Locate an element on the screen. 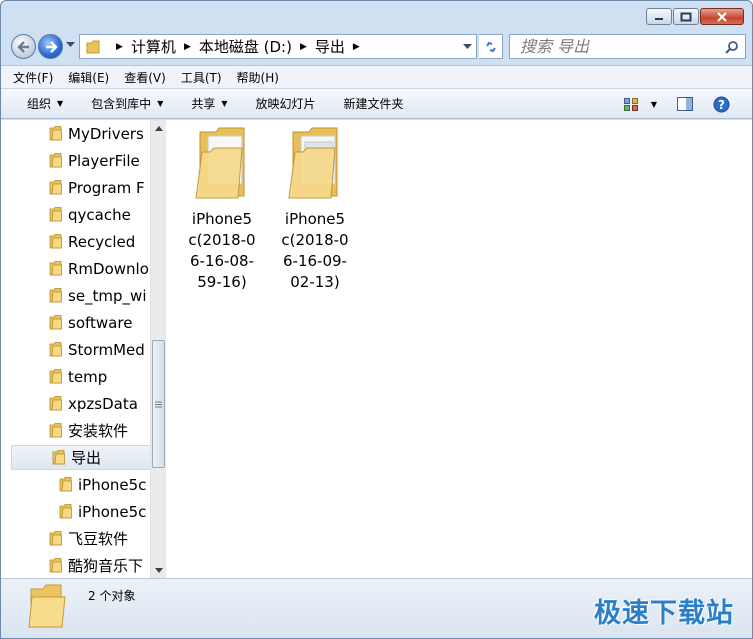  include-in-library-button: 包含到库中 ▼ is located at coordinates (127, 103).